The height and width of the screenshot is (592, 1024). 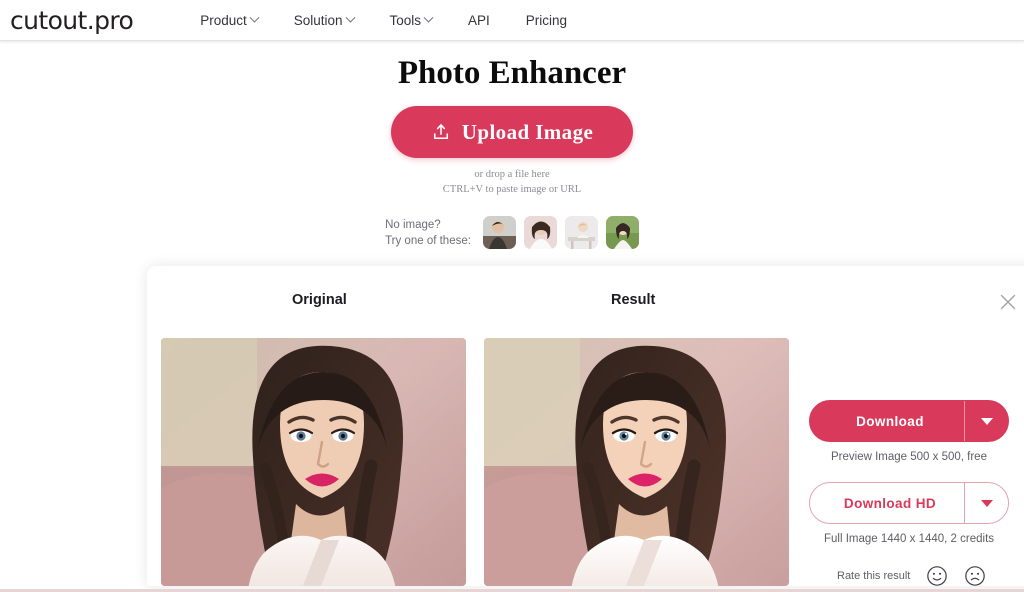 What do you see at coordinates (890, 421) in the screenshot?
I see `download-button-label: Download` at bounding box center [890, 421].